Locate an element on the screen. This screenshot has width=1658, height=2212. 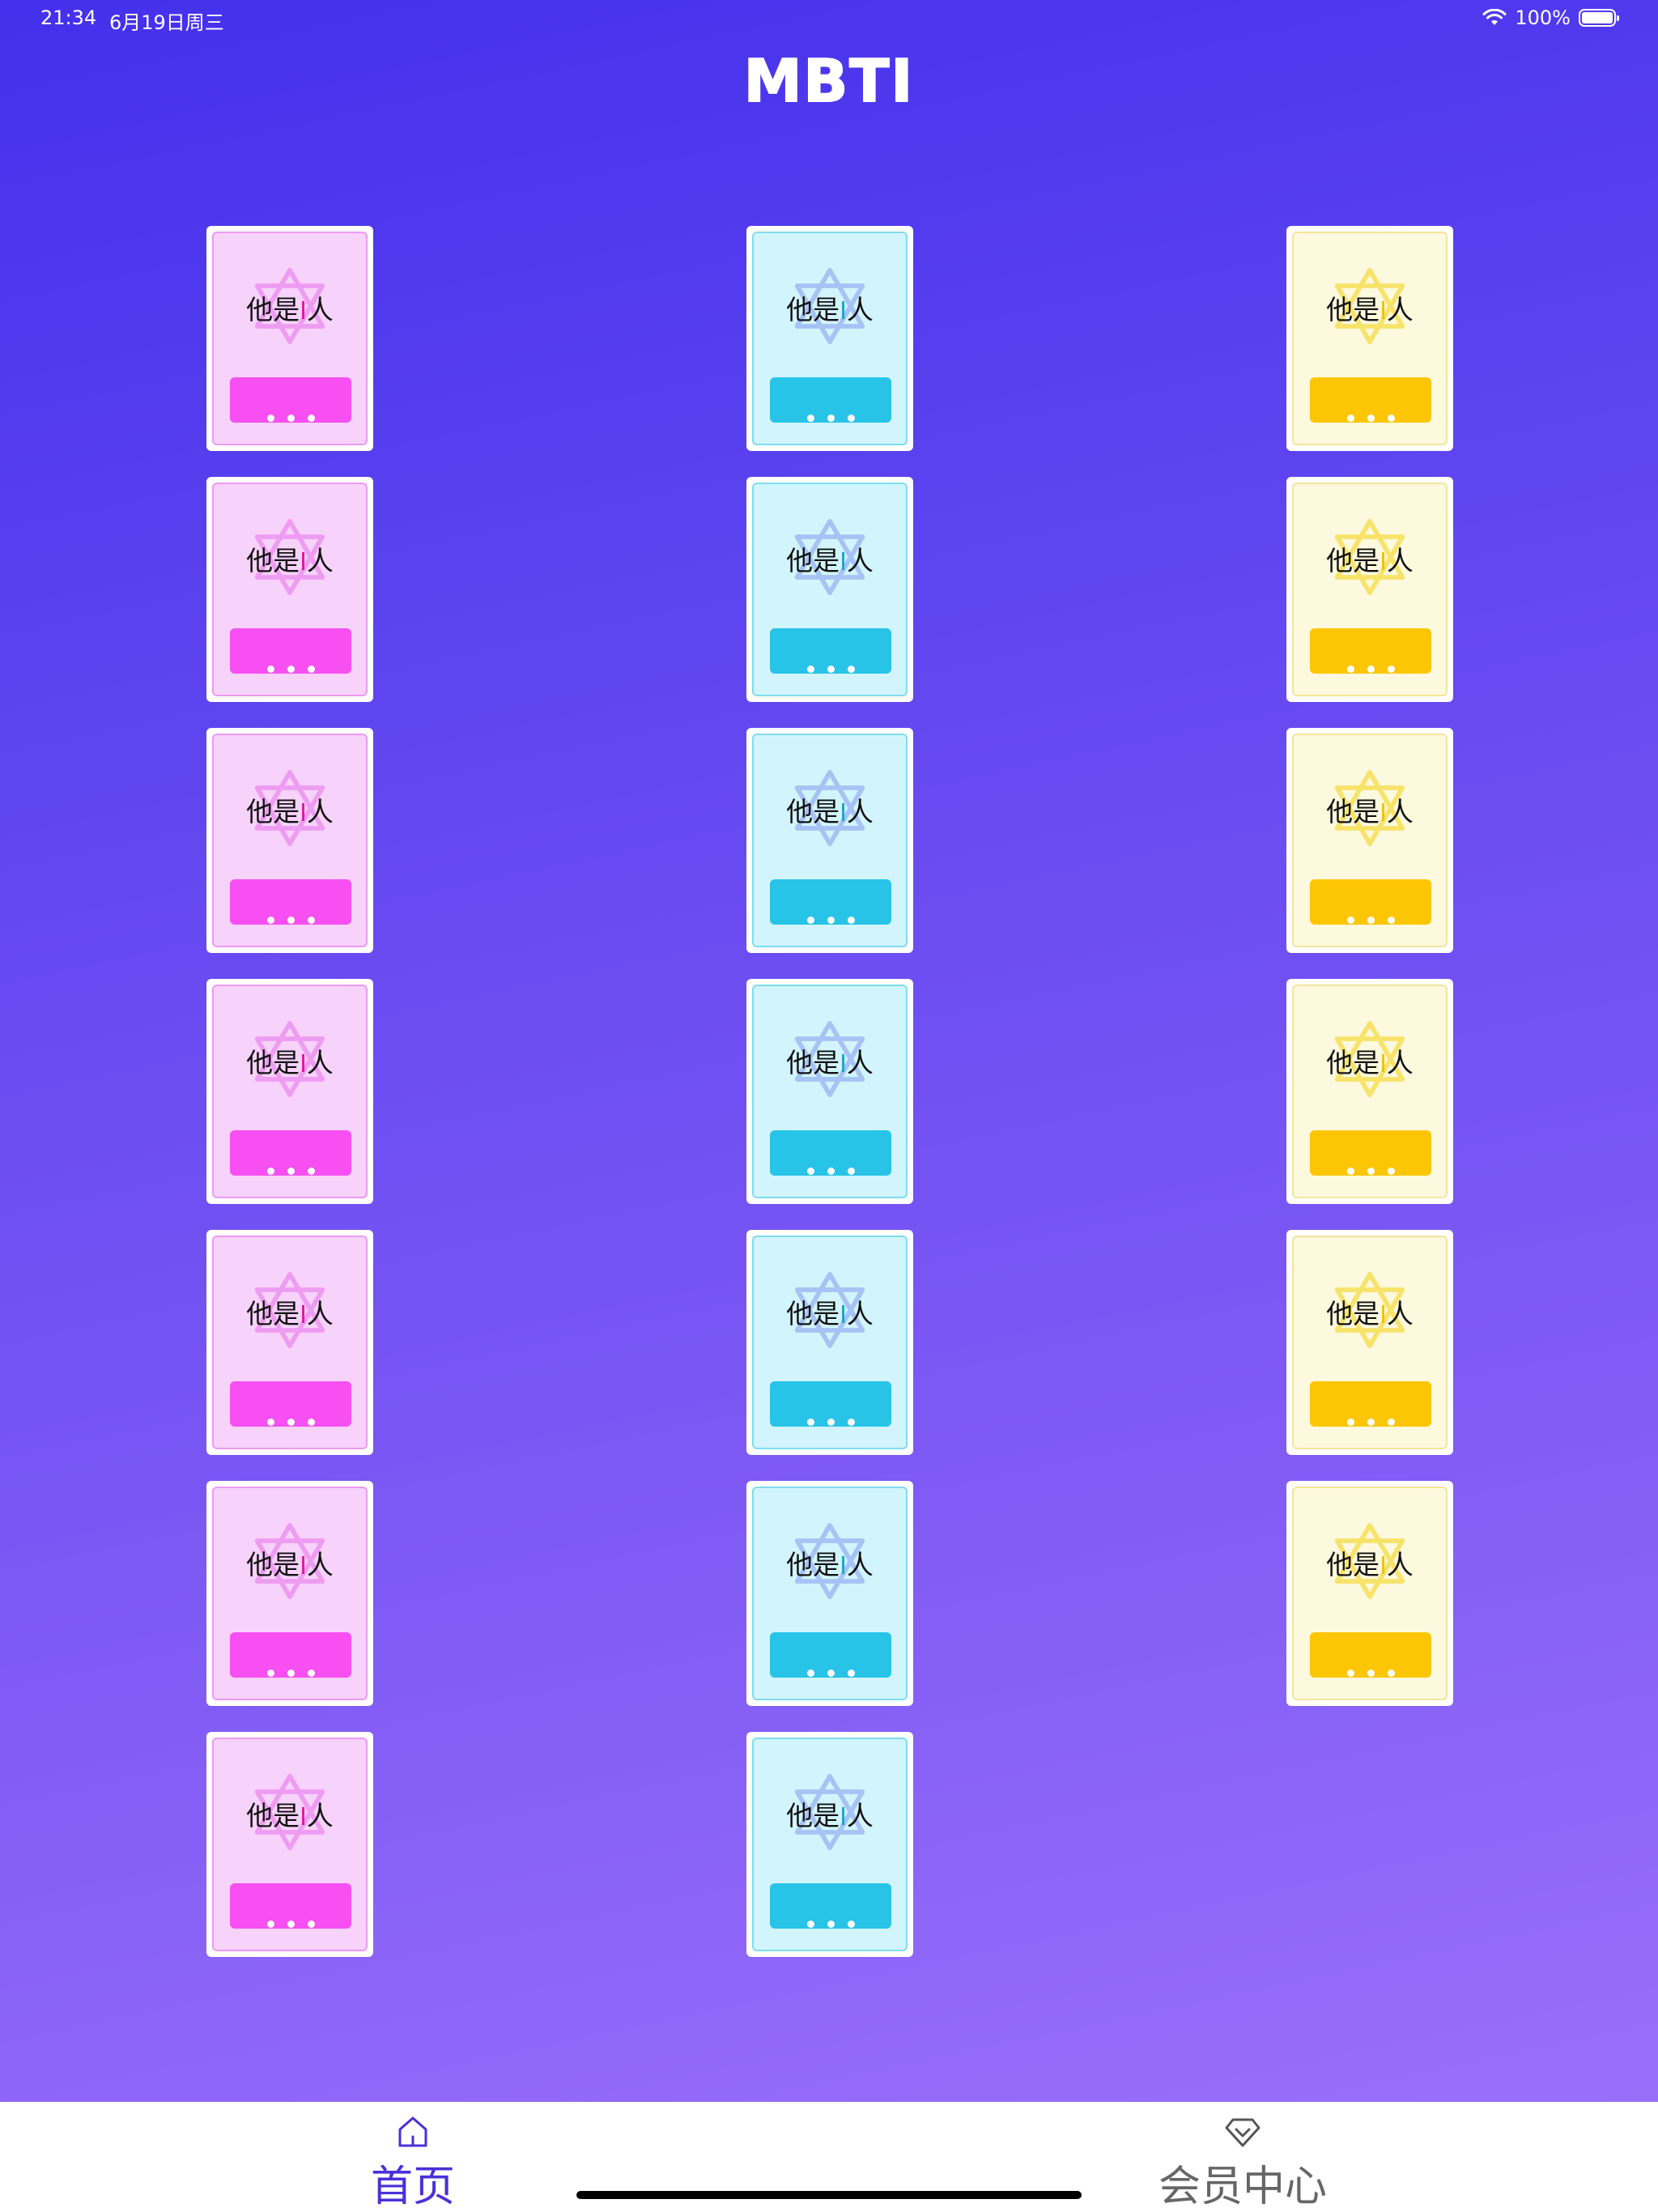
home-indicator is located at coordinates (829, 2195).